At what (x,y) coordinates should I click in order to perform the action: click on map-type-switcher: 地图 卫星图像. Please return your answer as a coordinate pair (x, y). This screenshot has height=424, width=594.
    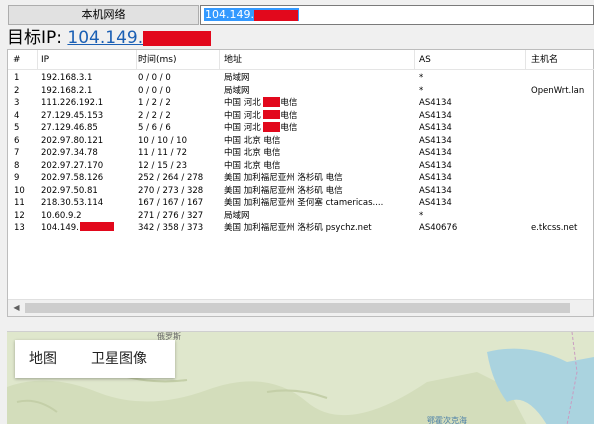
    Looking at the image, I should click on (95, 359).